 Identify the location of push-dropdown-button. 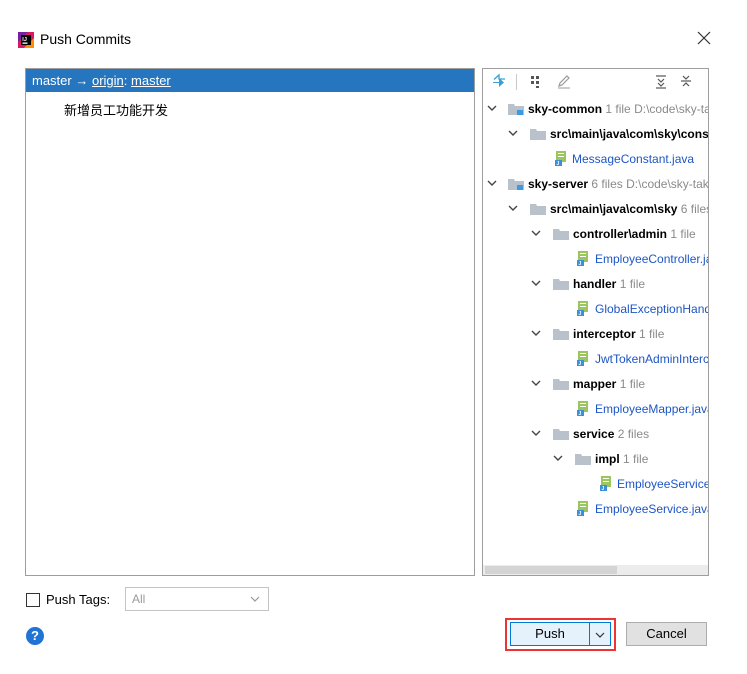
(600, 634).